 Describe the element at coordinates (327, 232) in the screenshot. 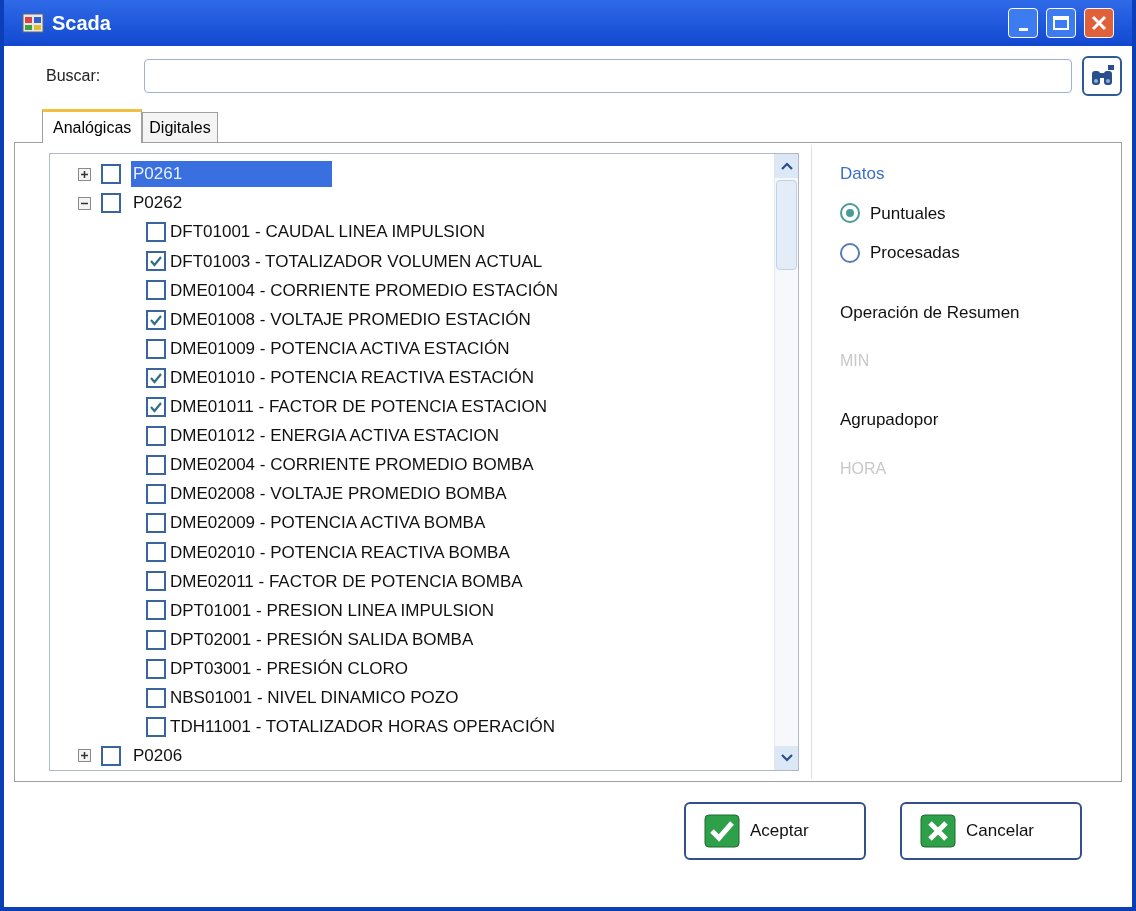

I see `tree-item: DFT01001 - CAUDAL LINEA IMPULSION` at that location.